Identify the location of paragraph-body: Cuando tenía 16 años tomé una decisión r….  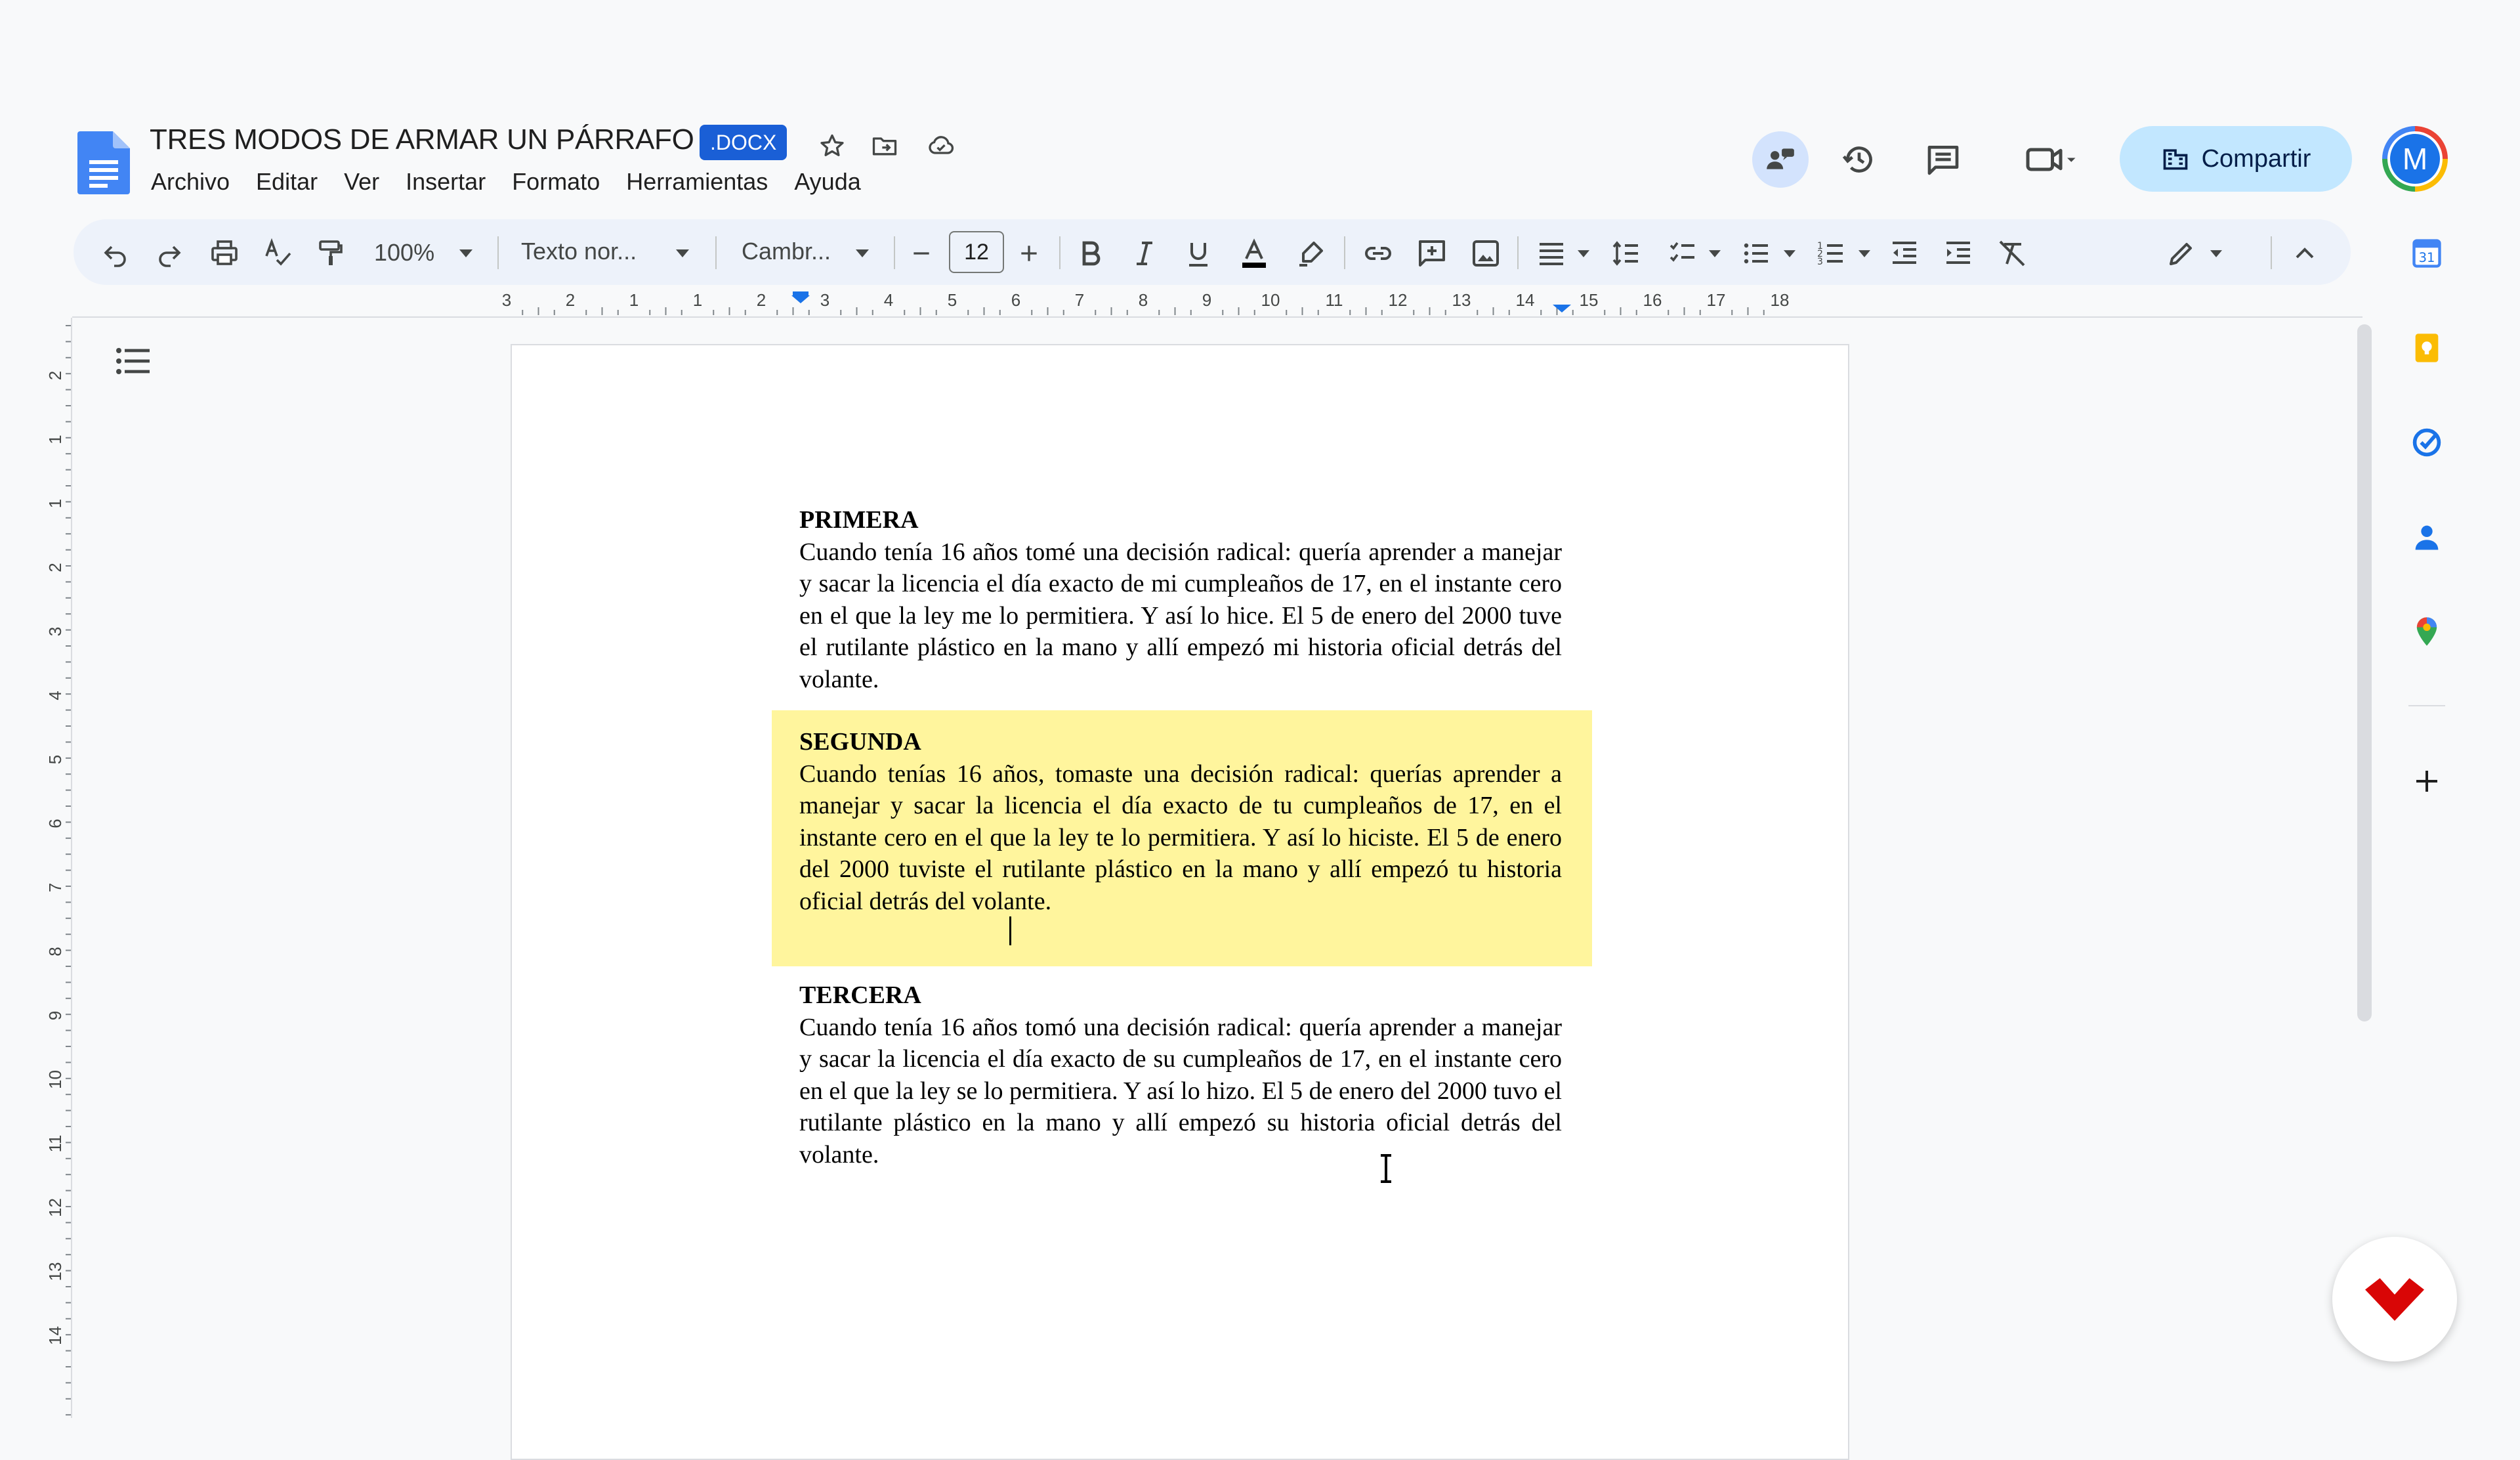
(1180, 615).